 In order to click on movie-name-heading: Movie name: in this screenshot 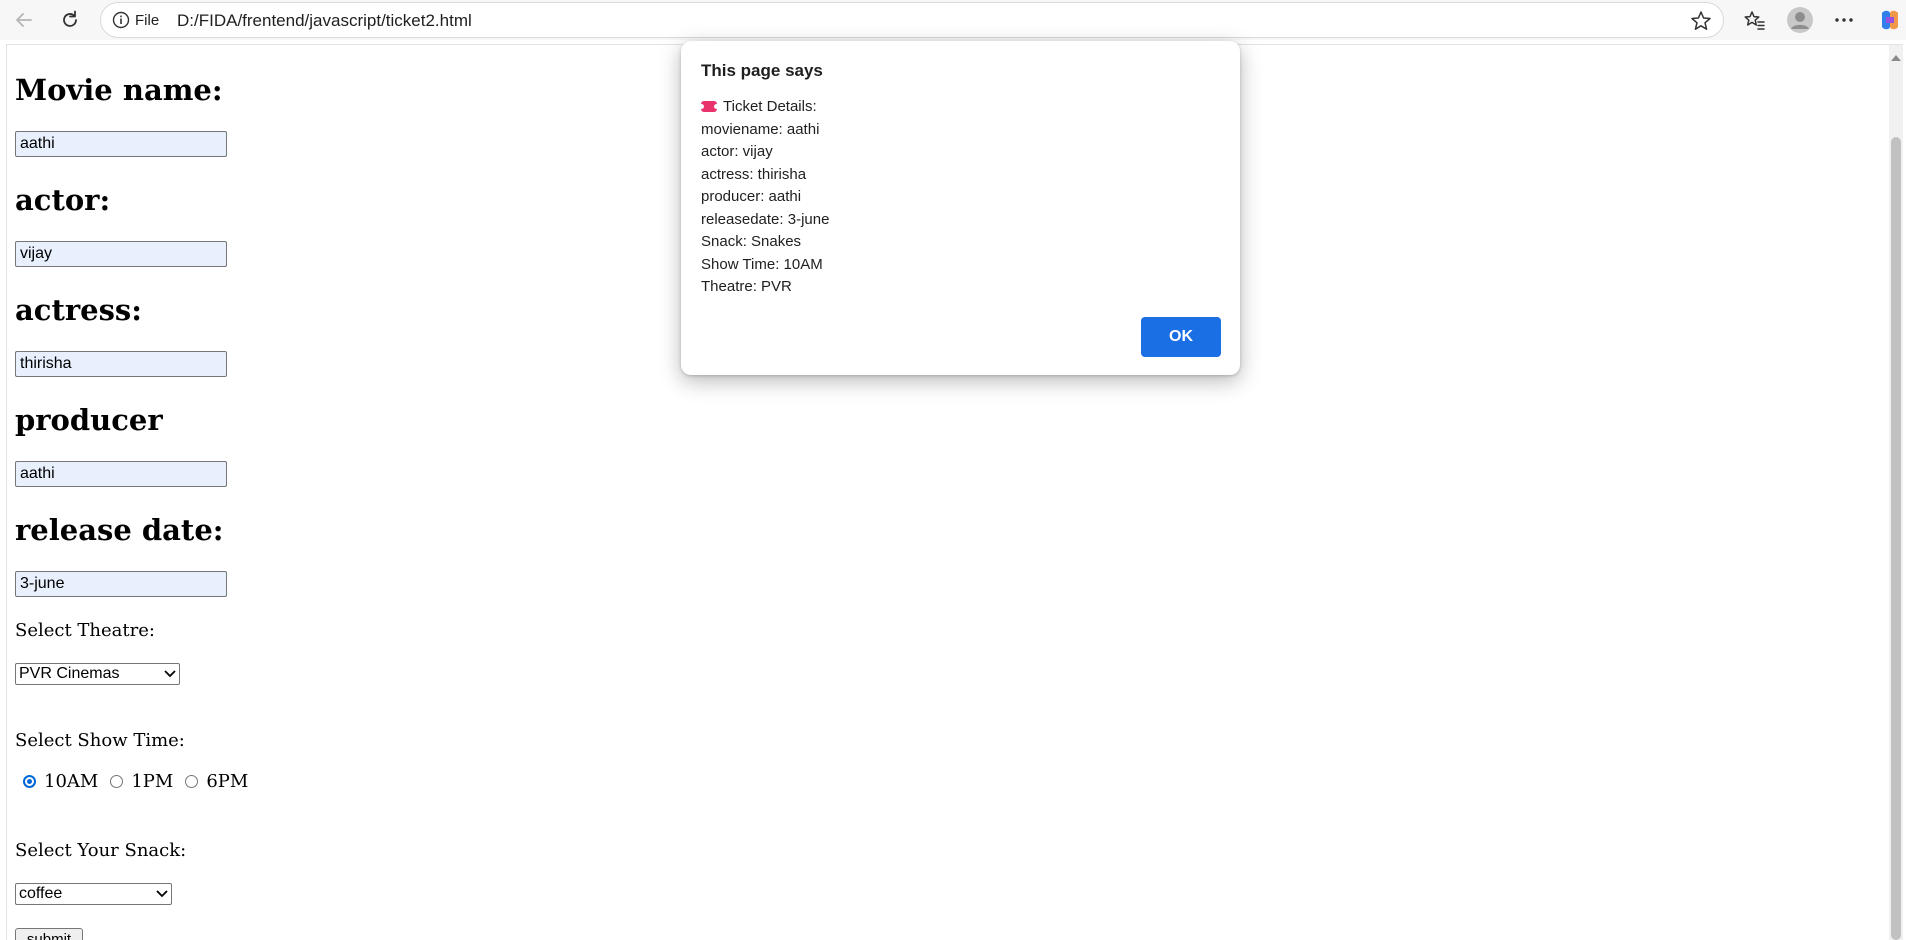, I will do `click(119, 90)`.